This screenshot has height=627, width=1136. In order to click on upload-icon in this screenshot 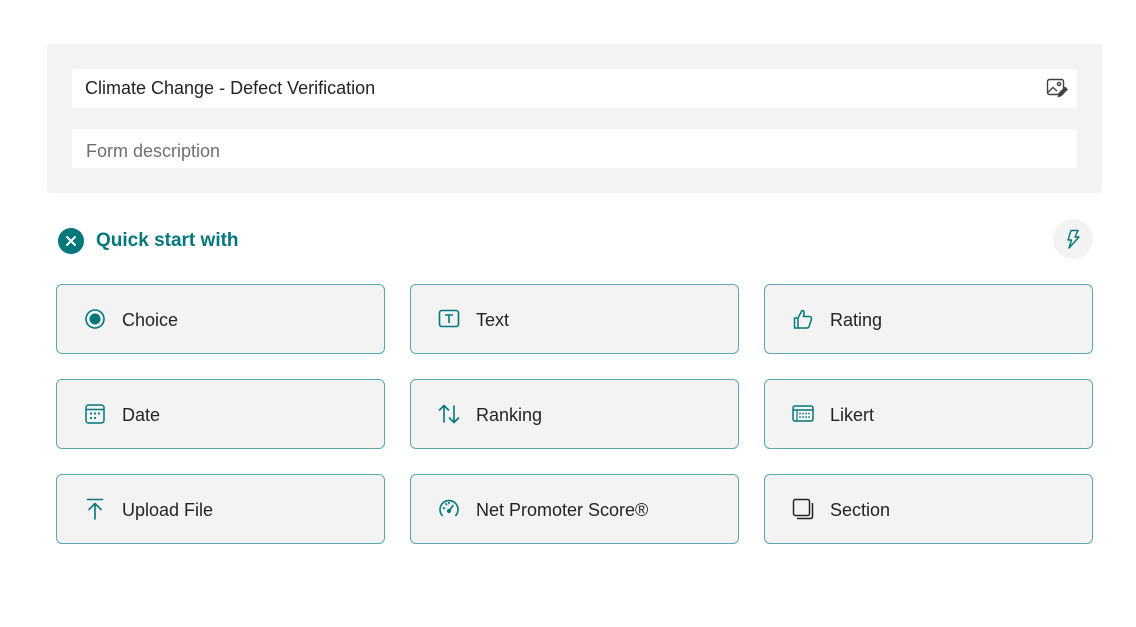, I will do `click(95, 509)`.